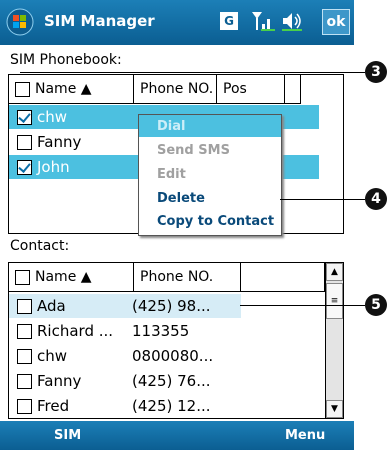 The image size is (387, 450). What do you see at coordinates (20, 22) in the screenshot?
I see `windows-start-icon` at bounding box center [20, 22].